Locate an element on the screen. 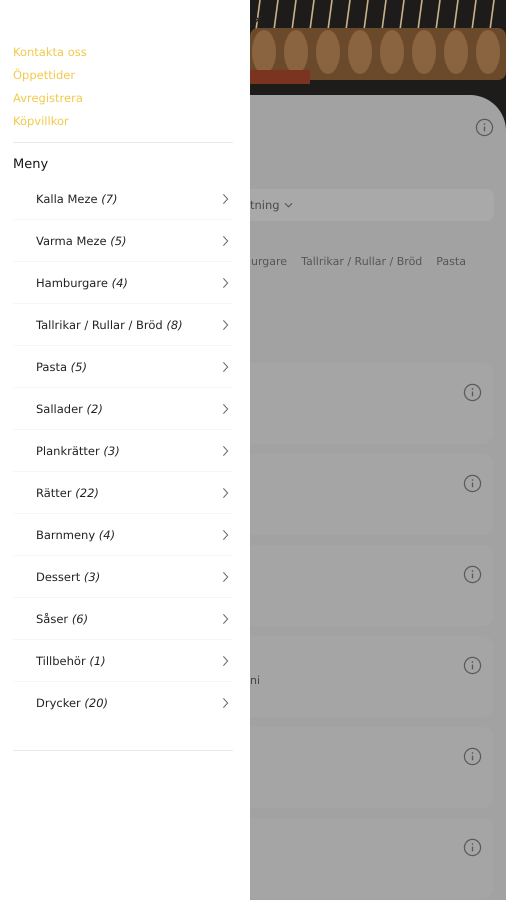 This screenshot has width=506, height=900. menu-item: Plankrätter (3) is located at coordinates (123, 451).